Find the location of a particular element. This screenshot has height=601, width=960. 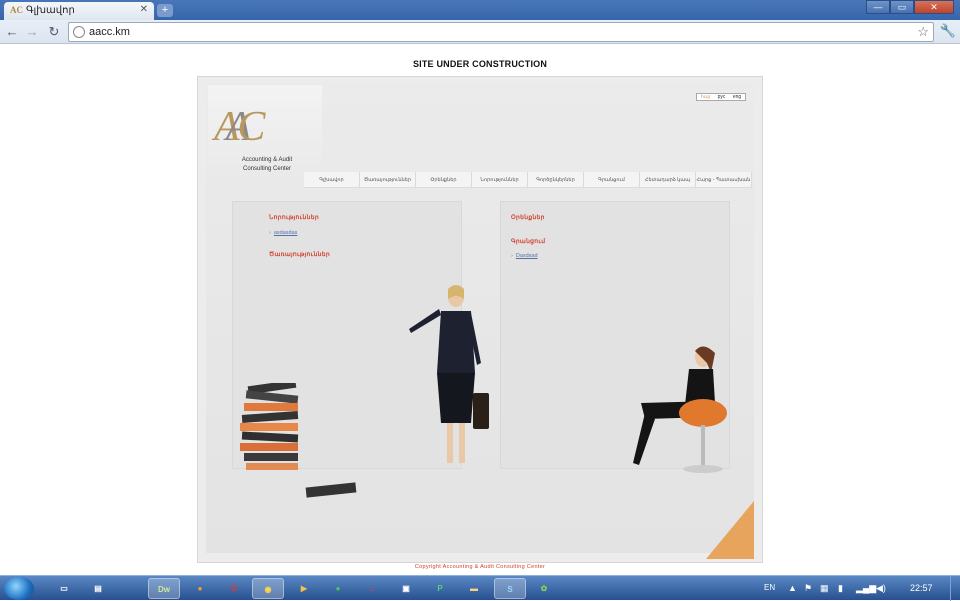

opera-icon: O is located at coordinates (234, 588).